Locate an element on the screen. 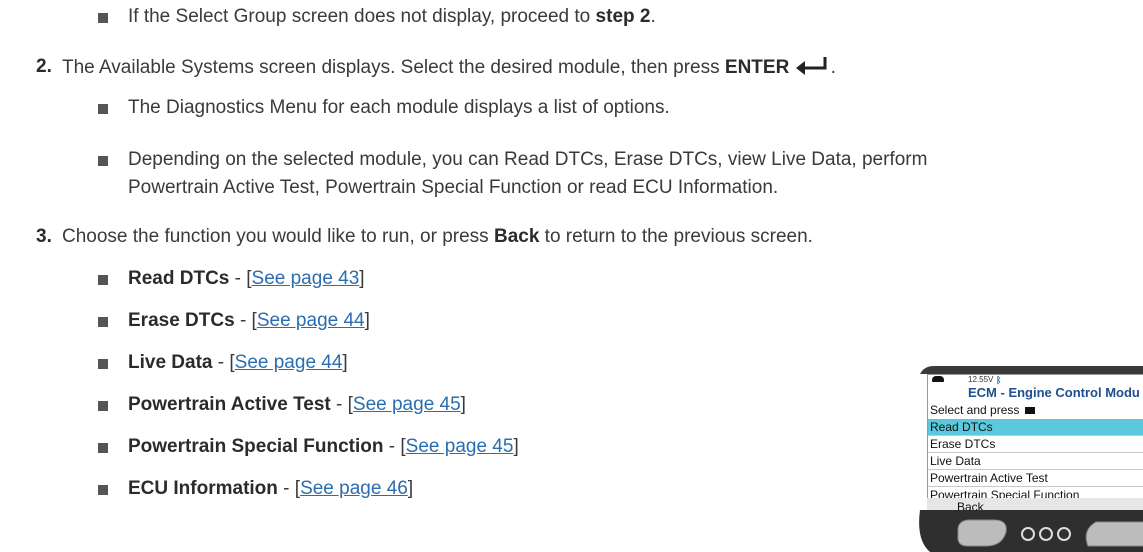 The image size is (1143, 552). bluetooth-icon: ᛒ is located at coordinates (999, 380).